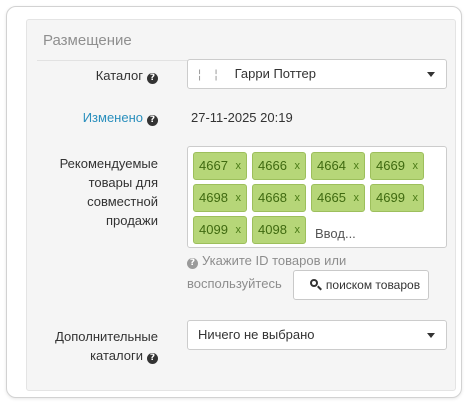 Image resolution: width=468 pixels, height=406 pixels. I want to click on search-products-label: поиском товаров, so click(373, 285).